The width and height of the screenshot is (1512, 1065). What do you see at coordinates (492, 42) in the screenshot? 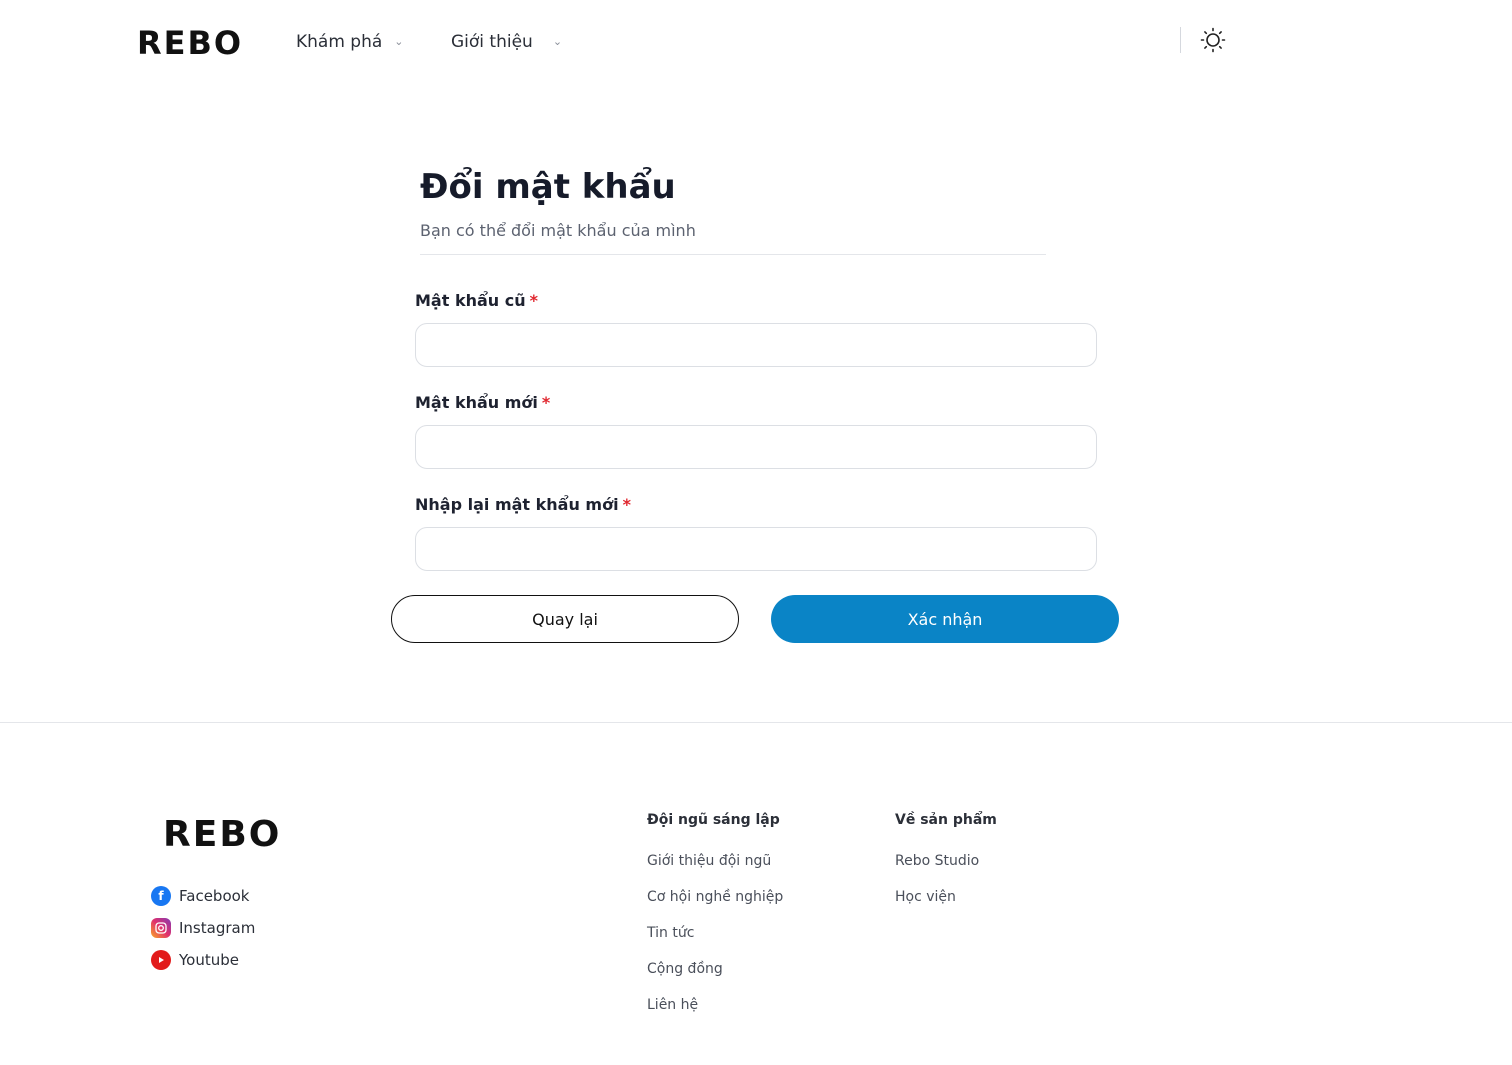
I see `nav-label: Giới thiệu` at bounding box center [492, 42].